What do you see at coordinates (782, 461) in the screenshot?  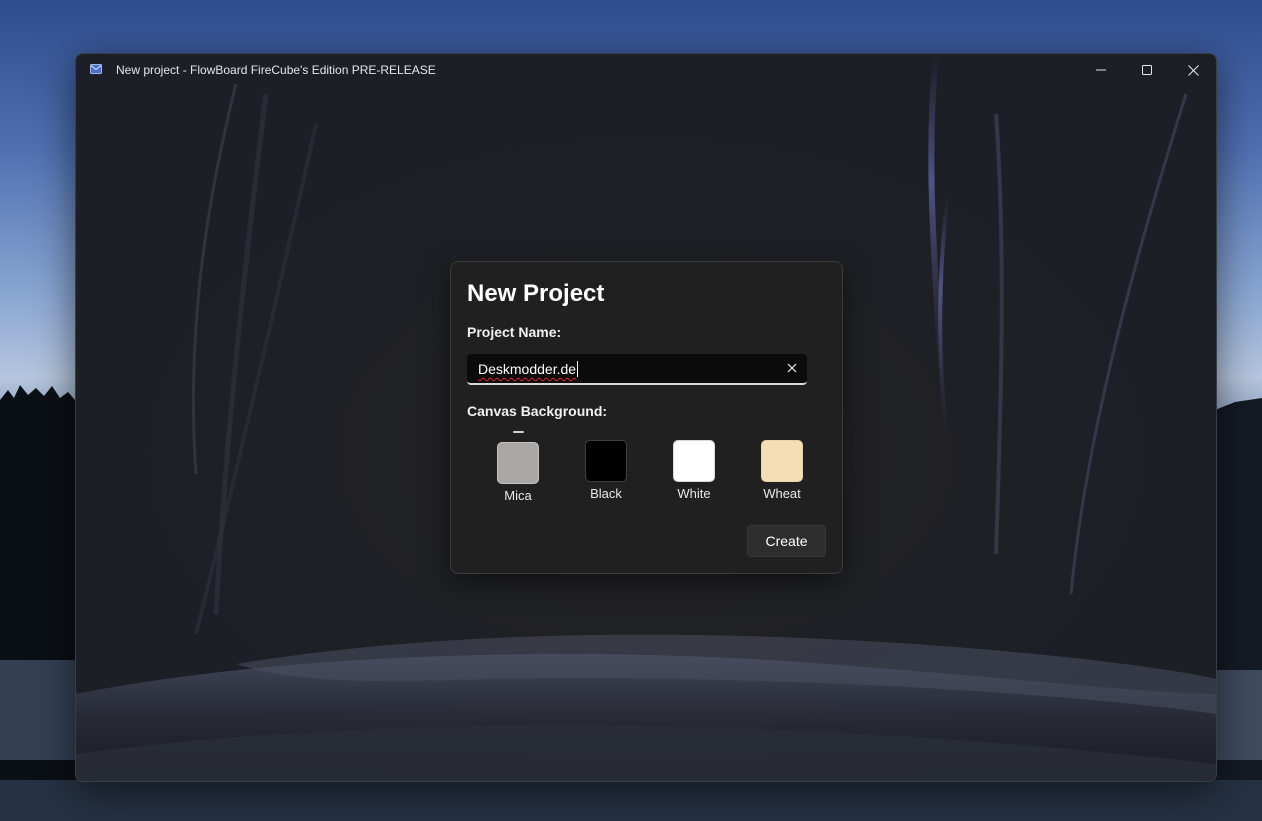 I see `swatch-wheat` at bounding box center [782, 461].